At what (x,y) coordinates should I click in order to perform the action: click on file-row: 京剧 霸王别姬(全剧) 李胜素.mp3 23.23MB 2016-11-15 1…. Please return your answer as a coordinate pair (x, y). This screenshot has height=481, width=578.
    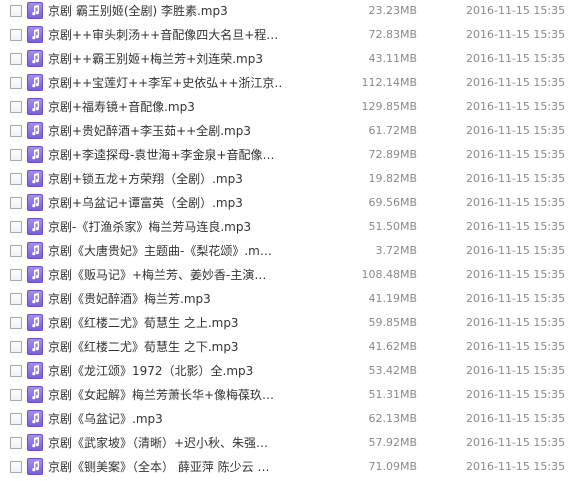
    Looking at the image, I should click on (289, 12).